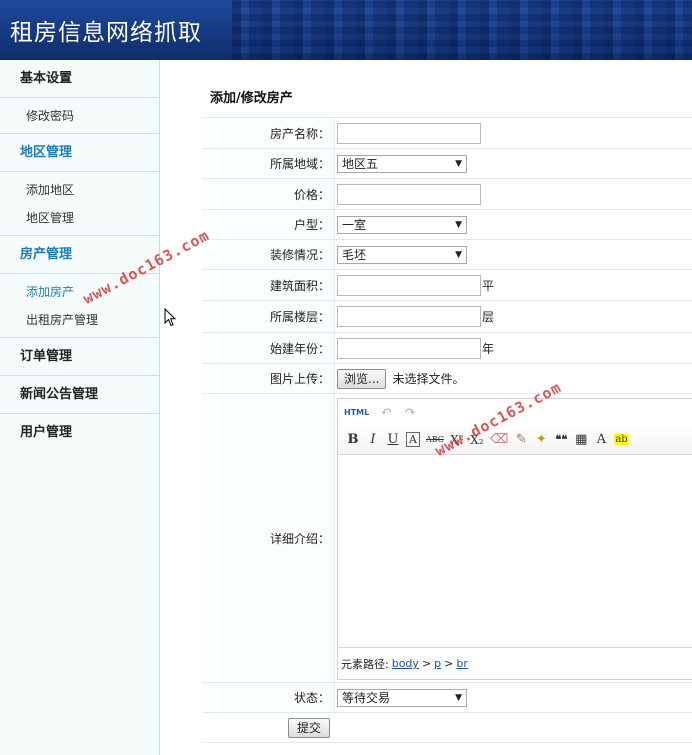  I want to click on html-source-icon: HTML, so click(356, 412).